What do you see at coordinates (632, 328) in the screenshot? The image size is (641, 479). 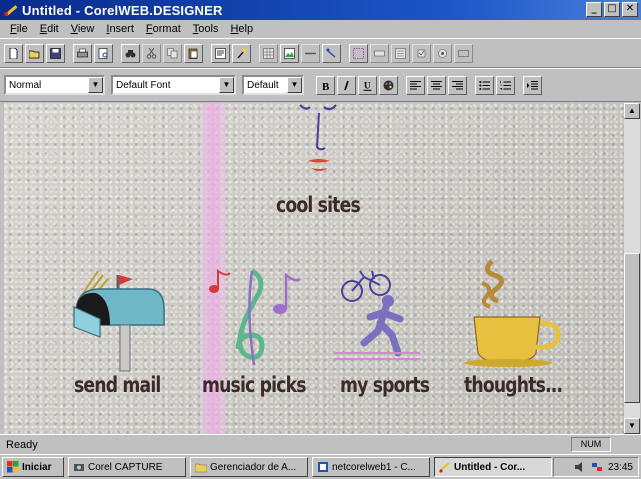 I see `scroll-thumb` at bounding box center [632, 328].